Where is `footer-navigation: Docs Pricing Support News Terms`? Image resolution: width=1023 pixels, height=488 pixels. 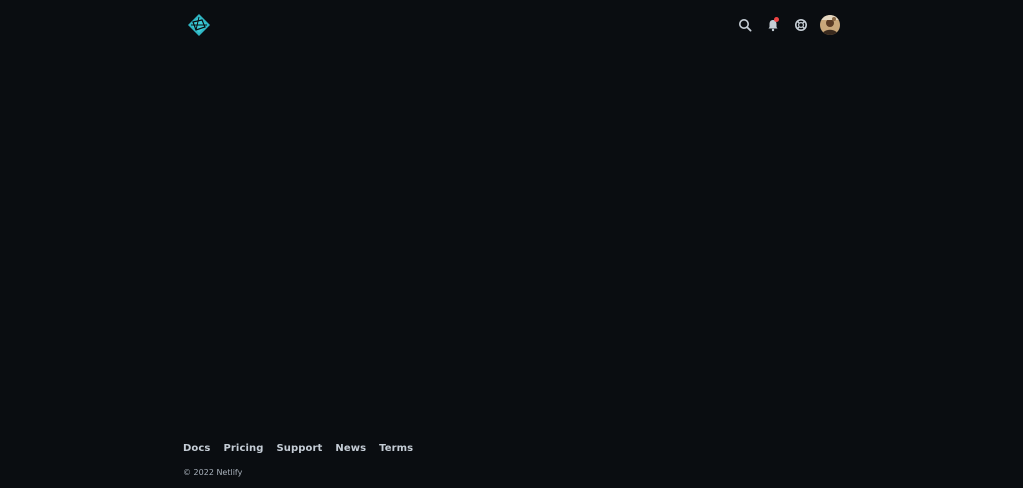
footer-navigation: Docs Pricing Support News Terms is located at coordinates (511, 448).